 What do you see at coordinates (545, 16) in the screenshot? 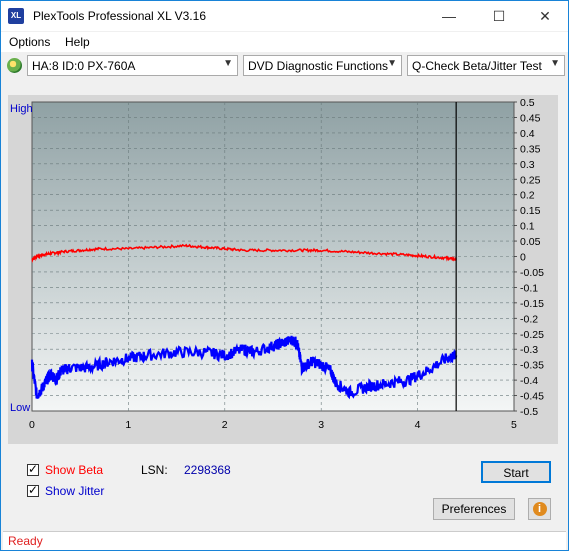
I see `close-button: ✕` at bounding box center [545, 16].